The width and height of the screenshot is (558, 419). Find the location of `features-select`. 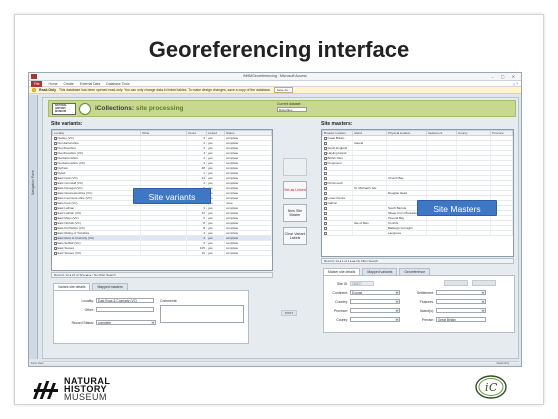

features-select is located at coordinates (461, 301).